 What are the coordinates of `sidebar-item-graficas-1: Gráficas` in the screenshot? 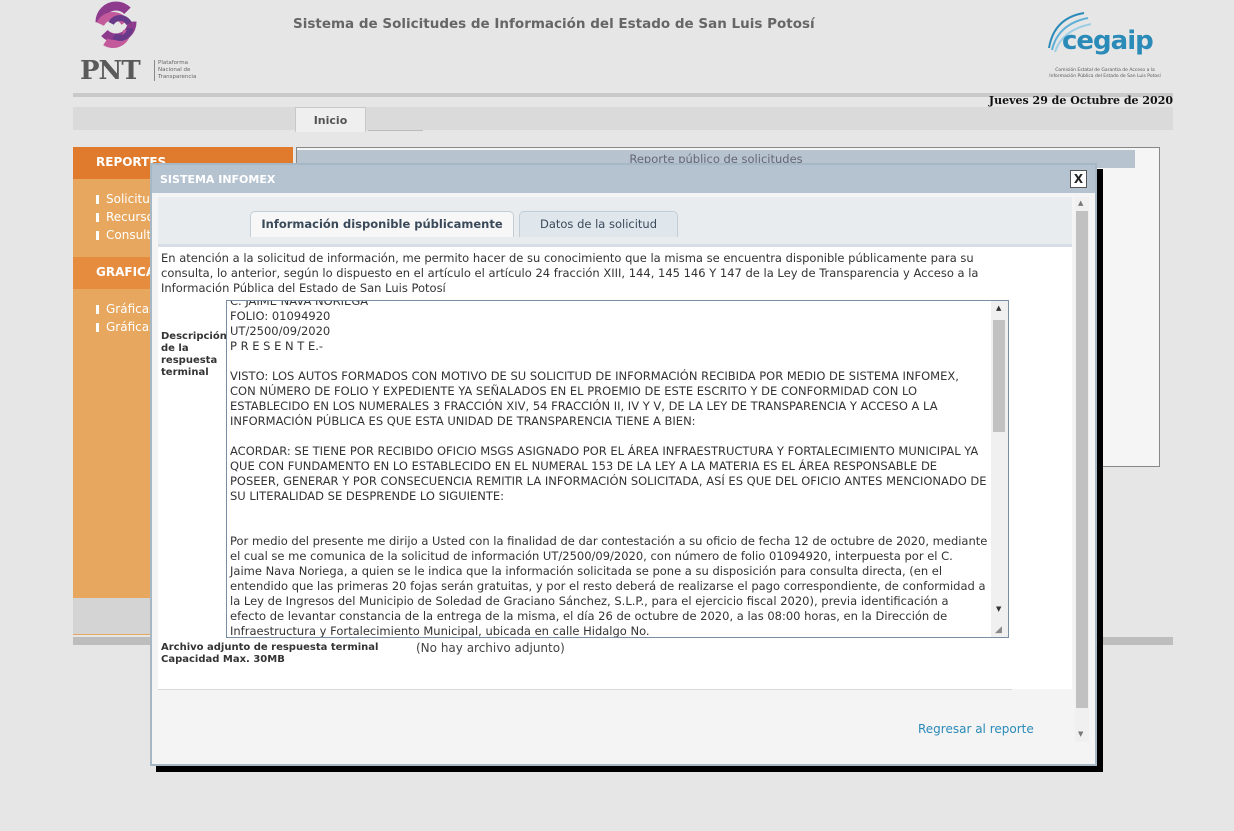 It's located at (125, 309).